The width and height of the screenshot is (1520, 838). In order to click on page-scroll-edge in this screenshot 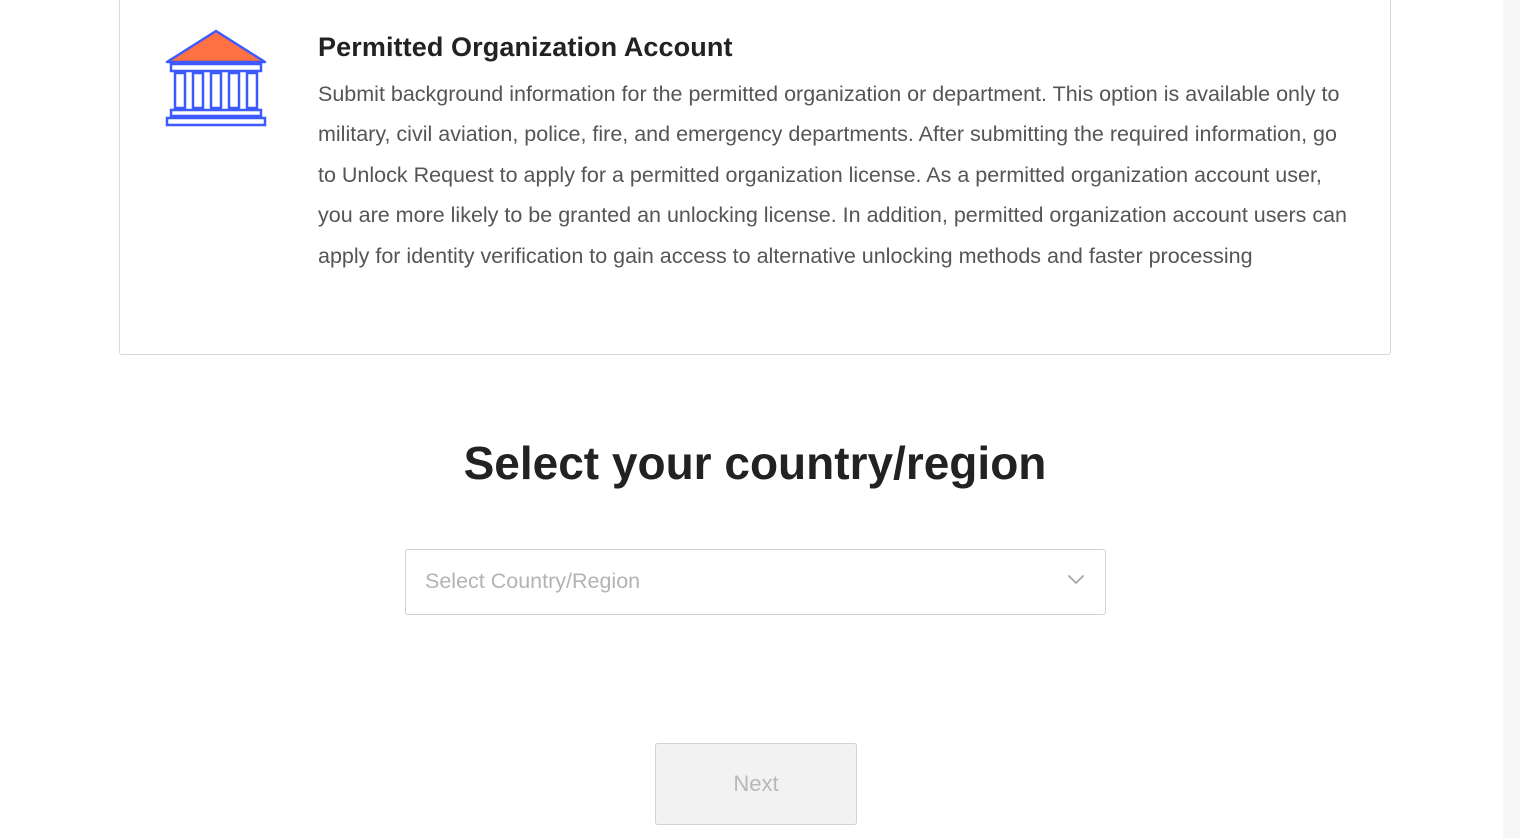, I will do `click(1511, 419)`.